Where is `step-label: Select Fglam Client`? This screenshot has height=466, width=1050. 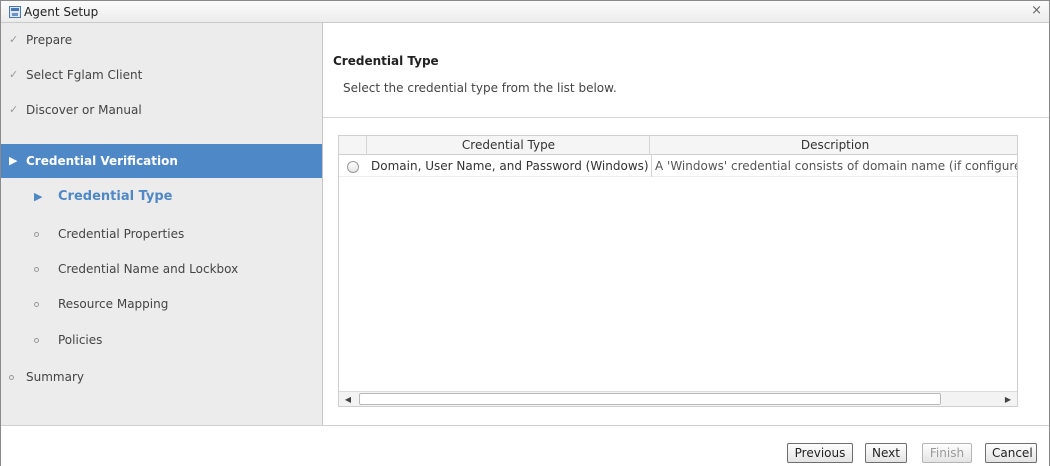
step-label: Select Fglam Client is located at coordinates (84, 75).